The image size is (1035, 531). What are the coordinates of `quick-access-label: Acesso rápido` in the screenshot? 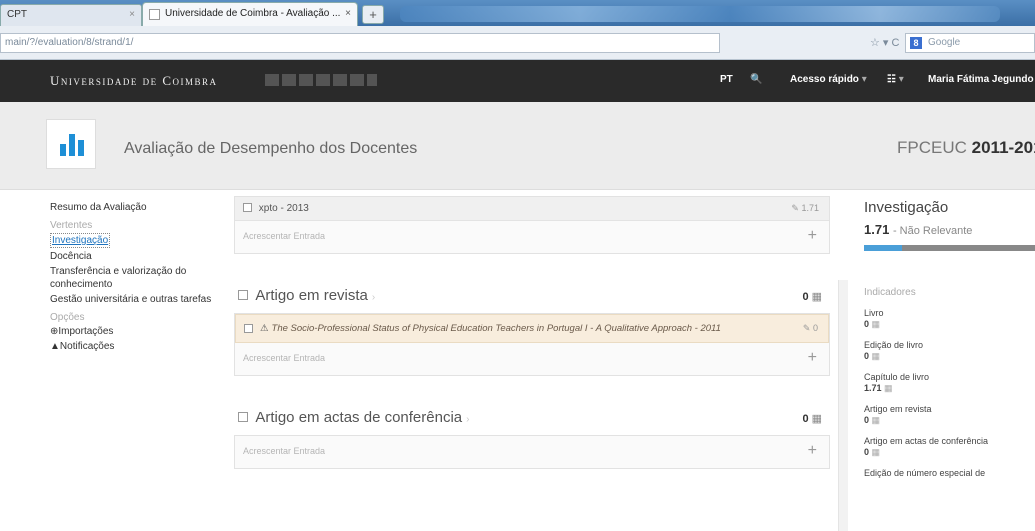 It's located at (824, 79).